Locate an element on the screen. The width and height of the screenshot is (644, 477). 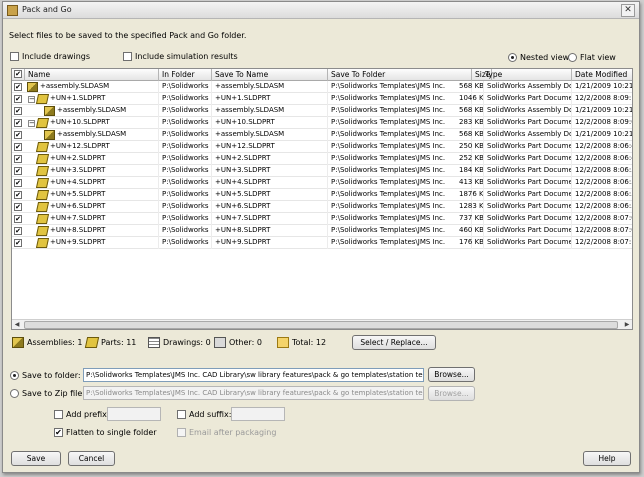
scroll-left-icon: ◀ is located at coordinates (17, 324).